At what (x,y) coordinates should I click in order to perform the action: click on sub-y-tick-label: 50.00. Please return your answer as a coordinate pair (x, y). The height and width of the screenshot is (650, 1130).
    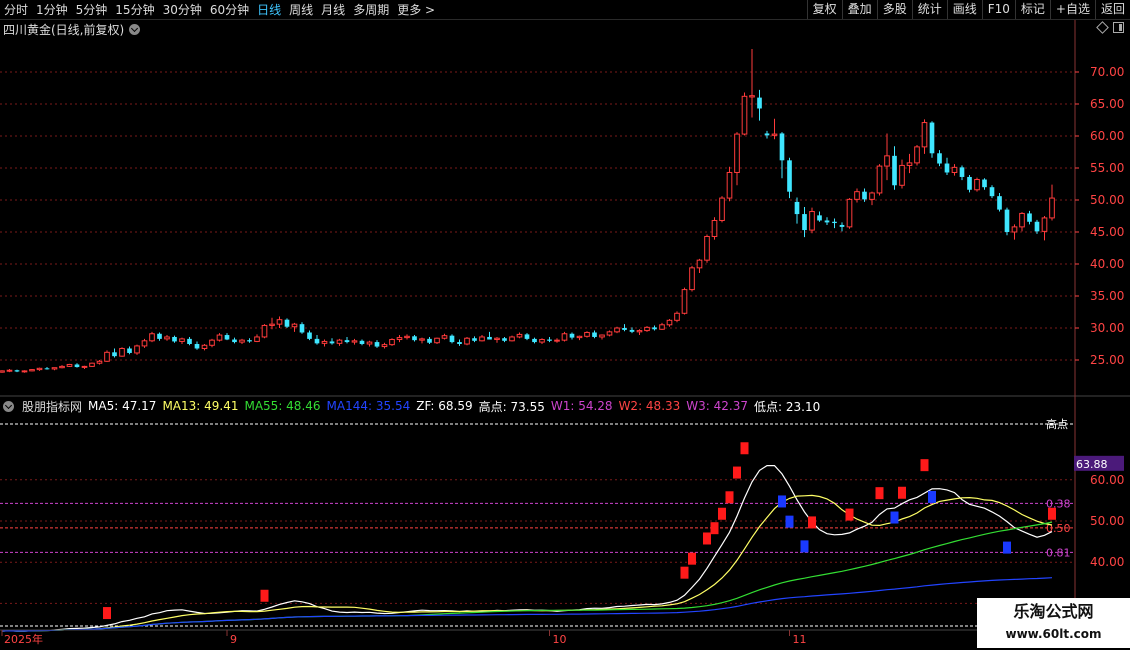
    Looking at the image, I should click on (1107, 521).